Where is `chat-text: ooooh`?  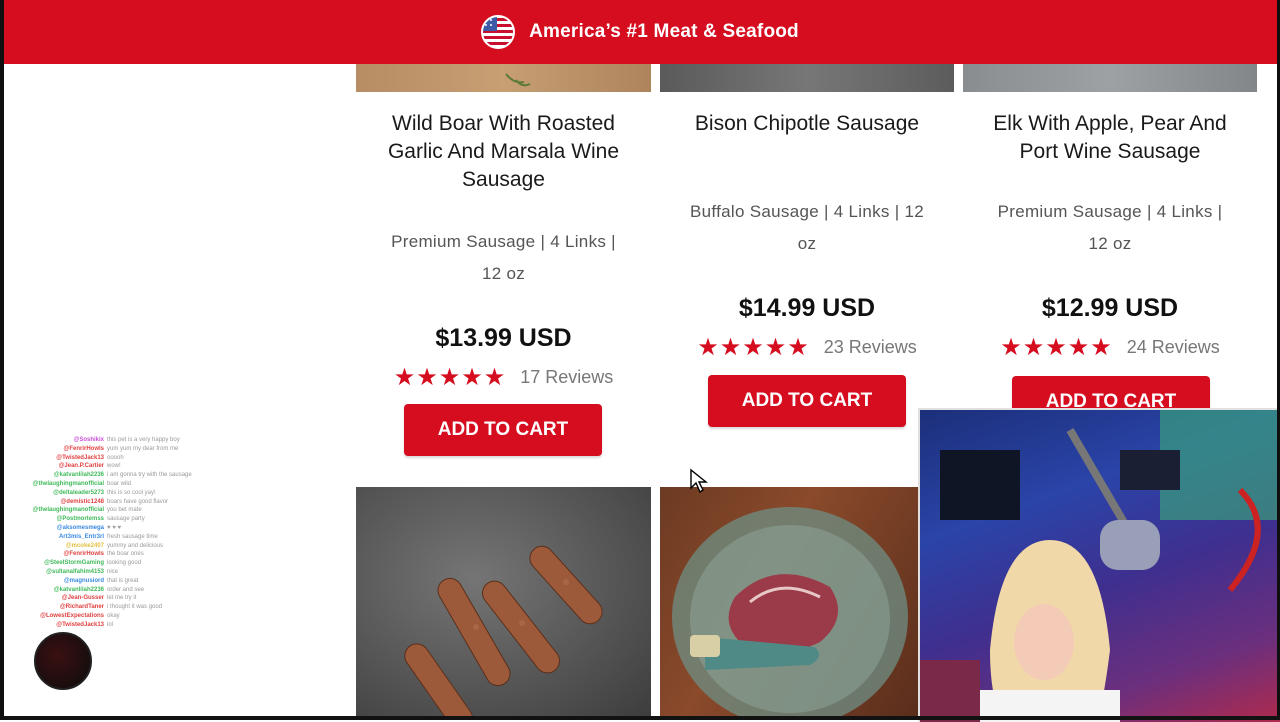 chat-text: ooooh is located at coordinates (115, 457).